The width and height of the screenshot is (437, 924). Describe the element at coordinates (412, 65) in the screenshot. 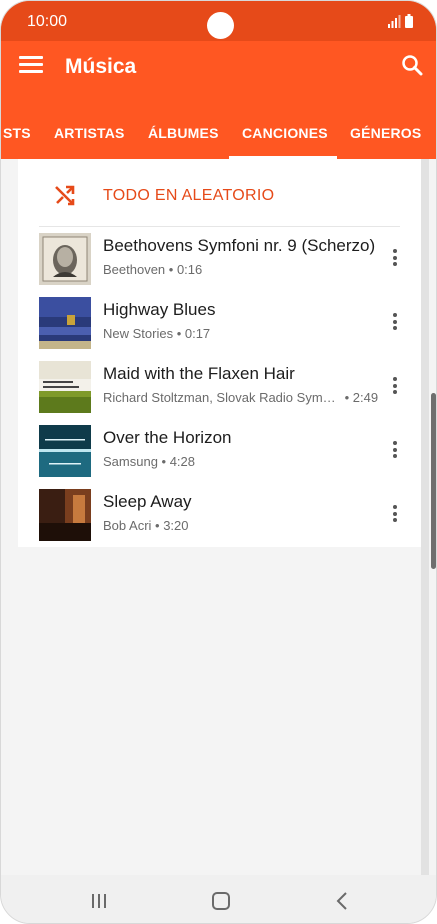

I see `search-icon` at that location.